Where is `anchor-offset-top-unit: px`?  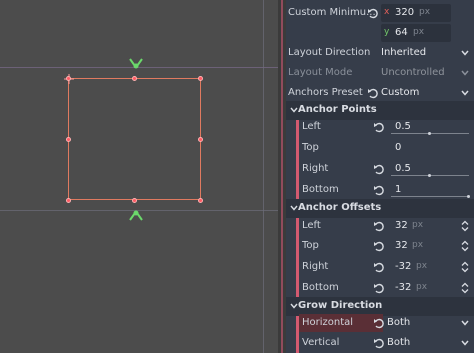
anchor-offset-top-unit: px is located at coordinates (418, 245).